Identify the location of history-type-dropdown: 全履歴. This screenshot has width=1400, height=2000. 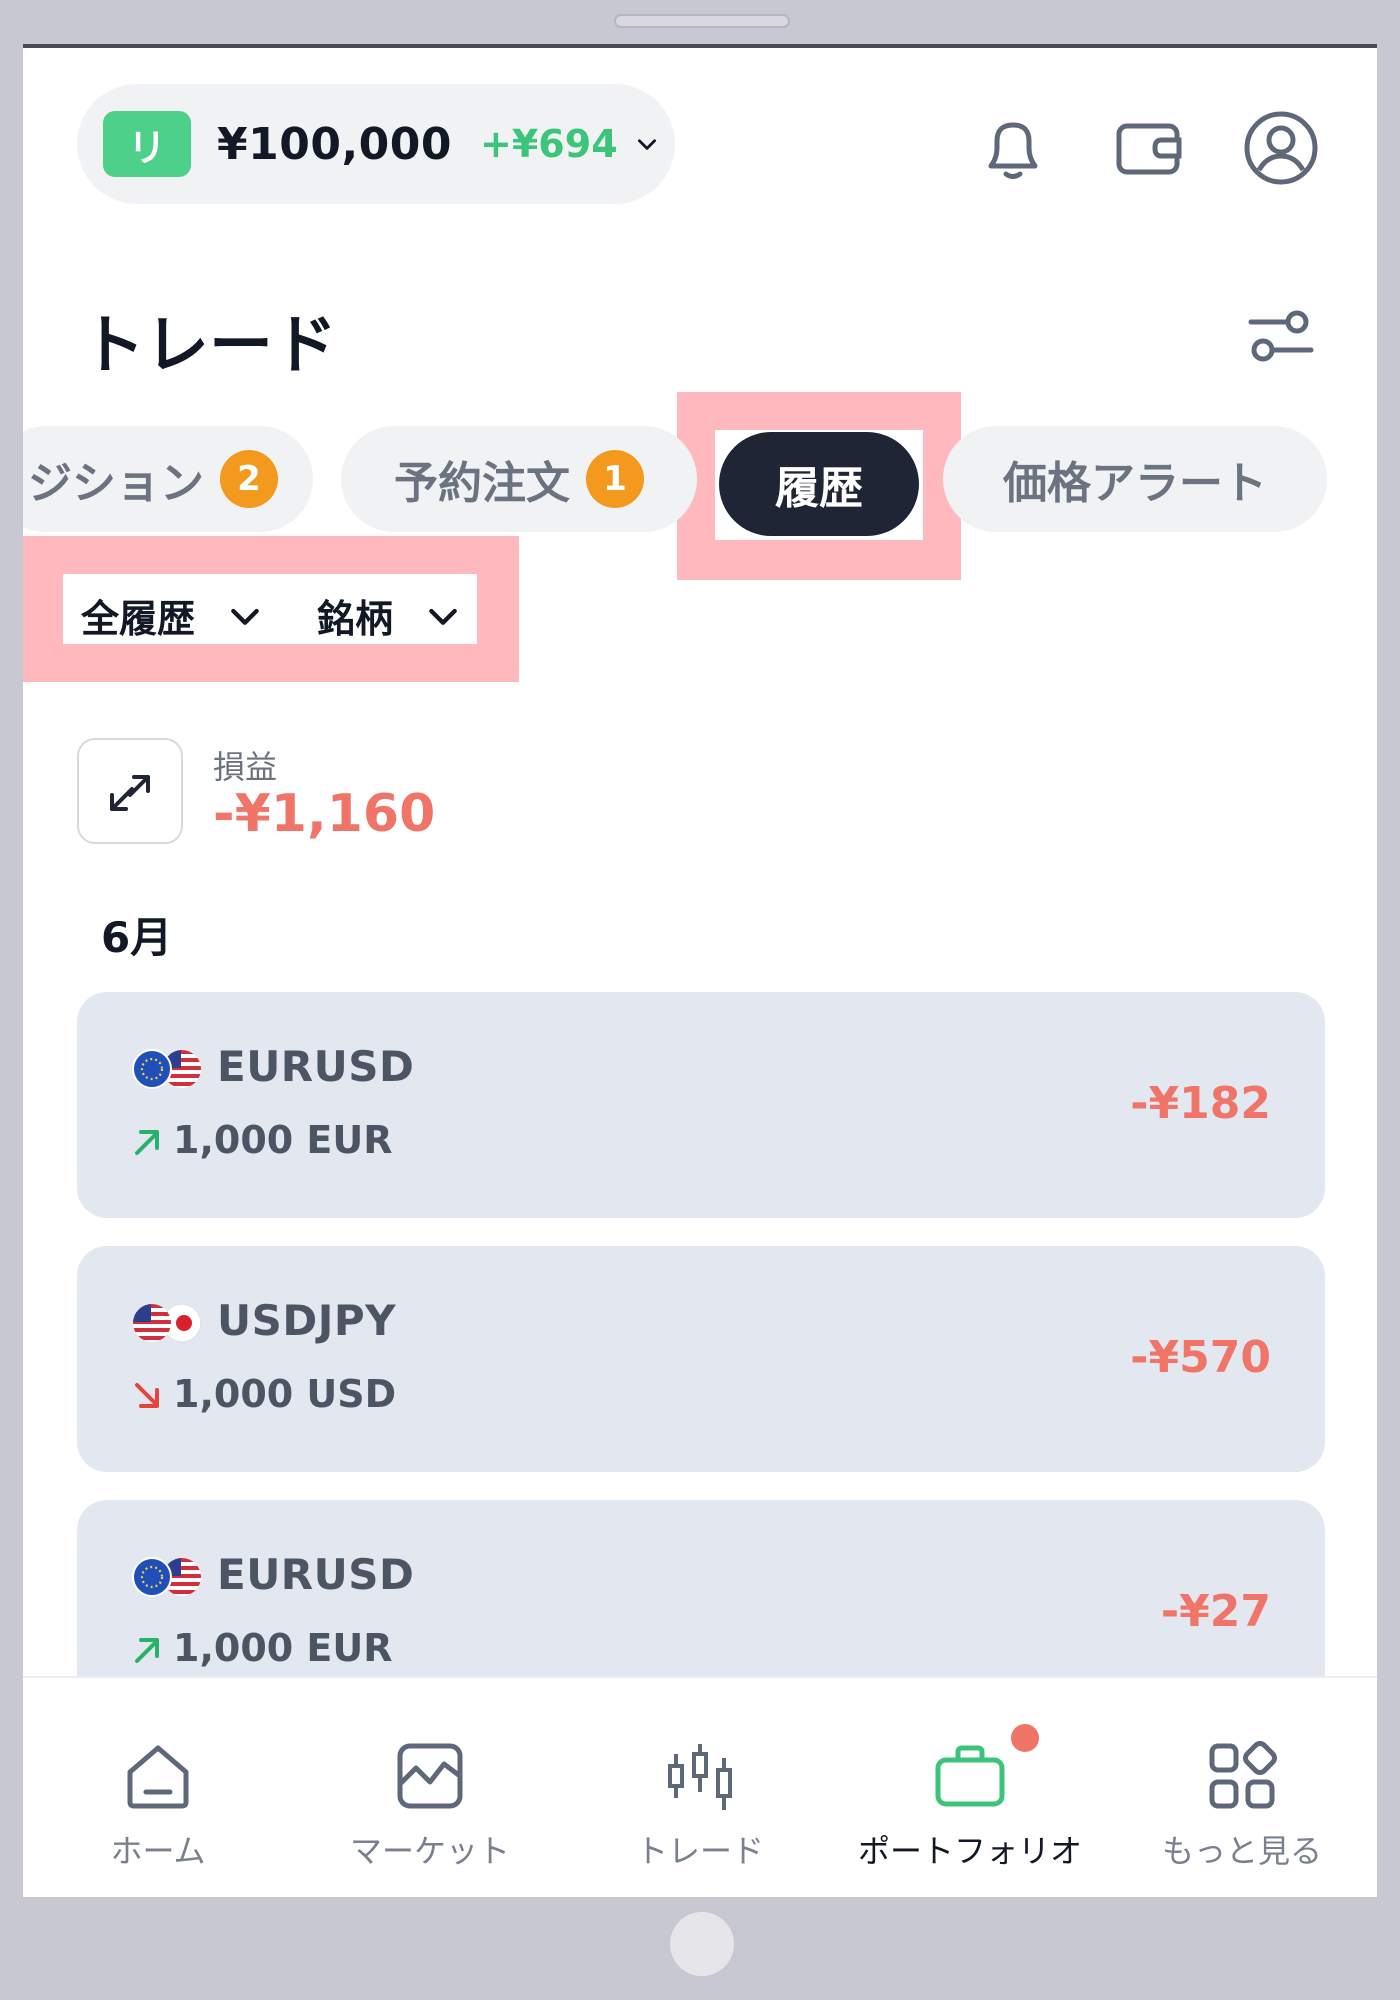
(173, 615).